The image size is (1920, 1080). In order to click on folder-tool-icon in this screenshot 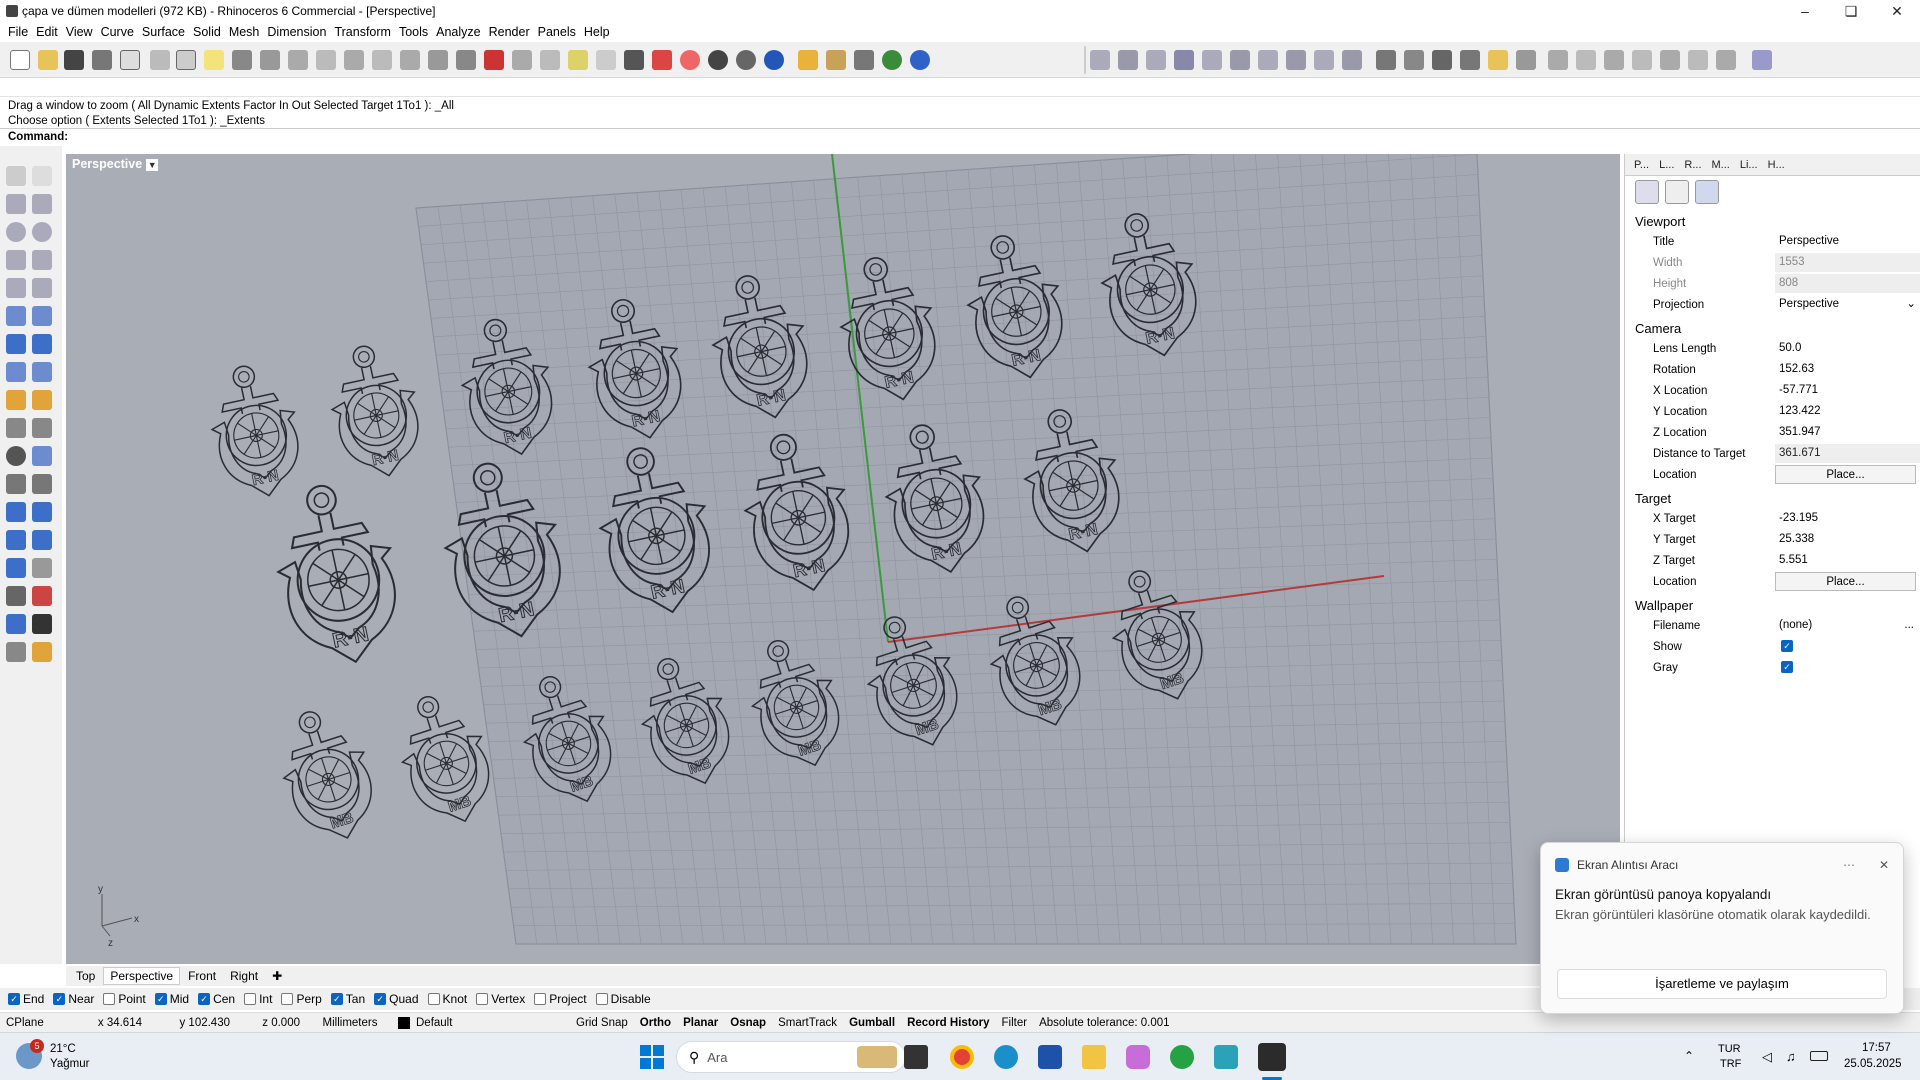, I will do `click(1498, 60)`.